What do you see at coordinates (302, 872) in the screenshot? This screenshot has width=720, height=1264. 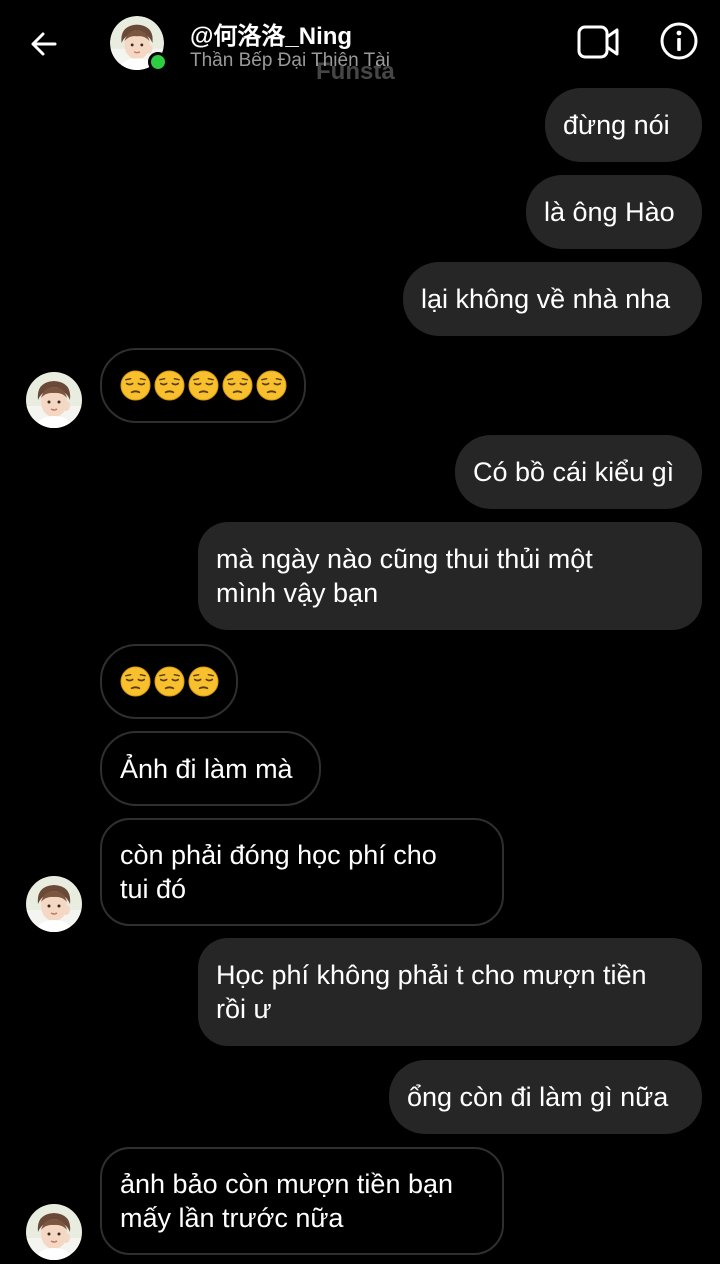 I see `message-incoming: còn phải đóng học phí cho tui đó` at bounding box center [302, 872].